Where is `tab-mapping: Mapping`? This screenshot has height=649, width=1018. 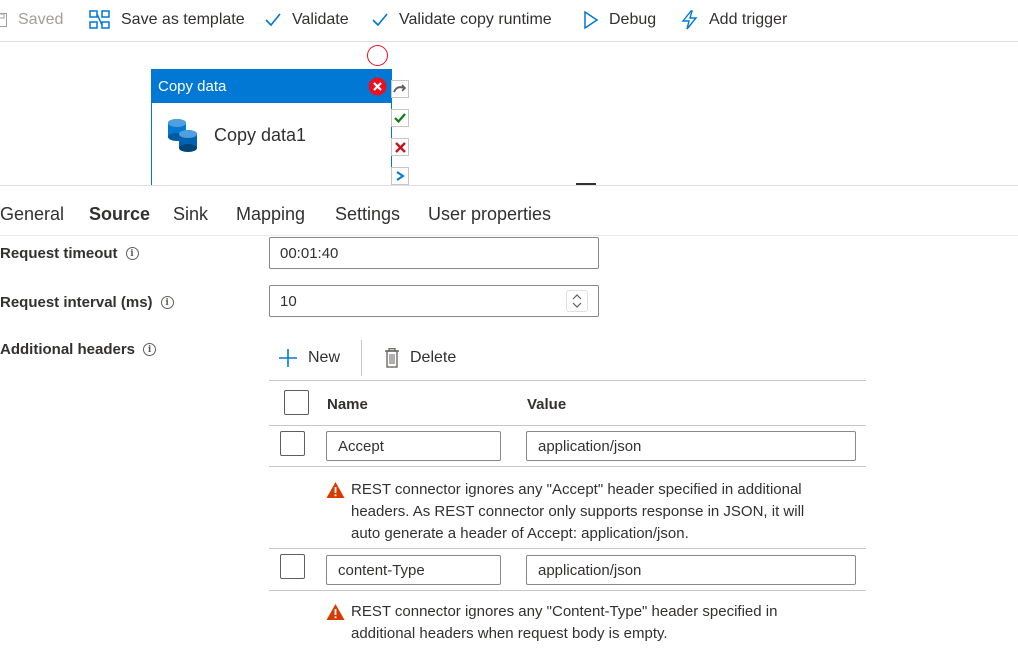
tab-mapping: Mapping is located at coordinates (270, 214).